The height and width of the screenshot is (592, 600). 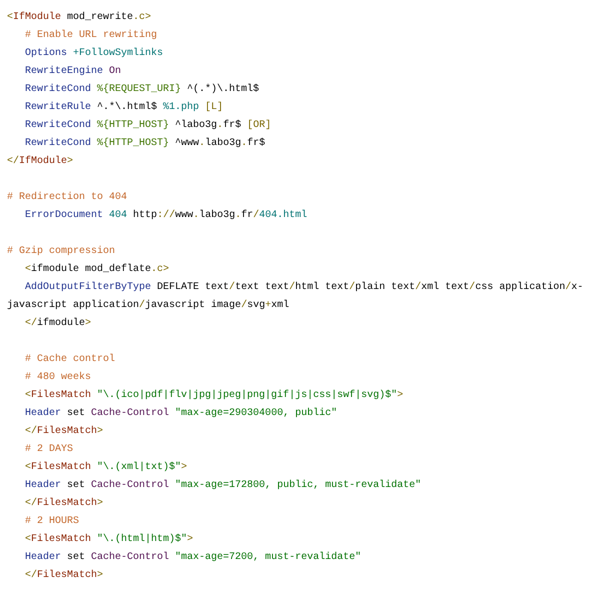 What do you see at coordinates (73, 71) in the screenshot?
I see `code-line: RewriteEngine On` at bounding box center [73, 71].